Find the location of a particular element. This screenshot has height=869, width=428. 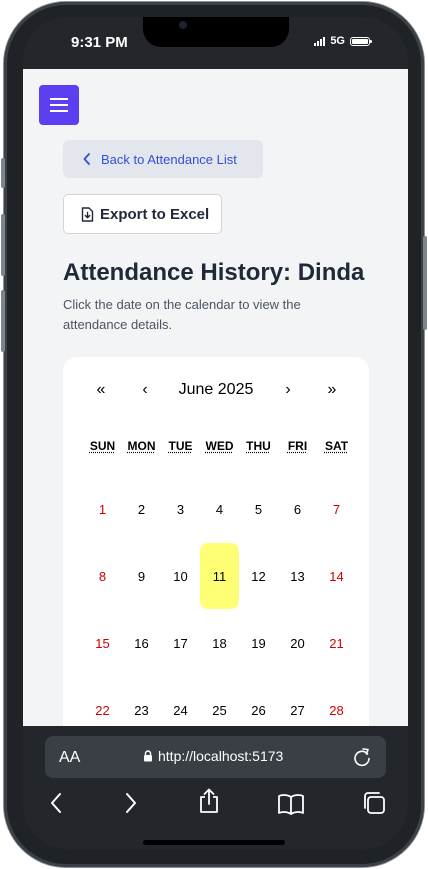

tabs-icon is located at coordinates (374, 803).